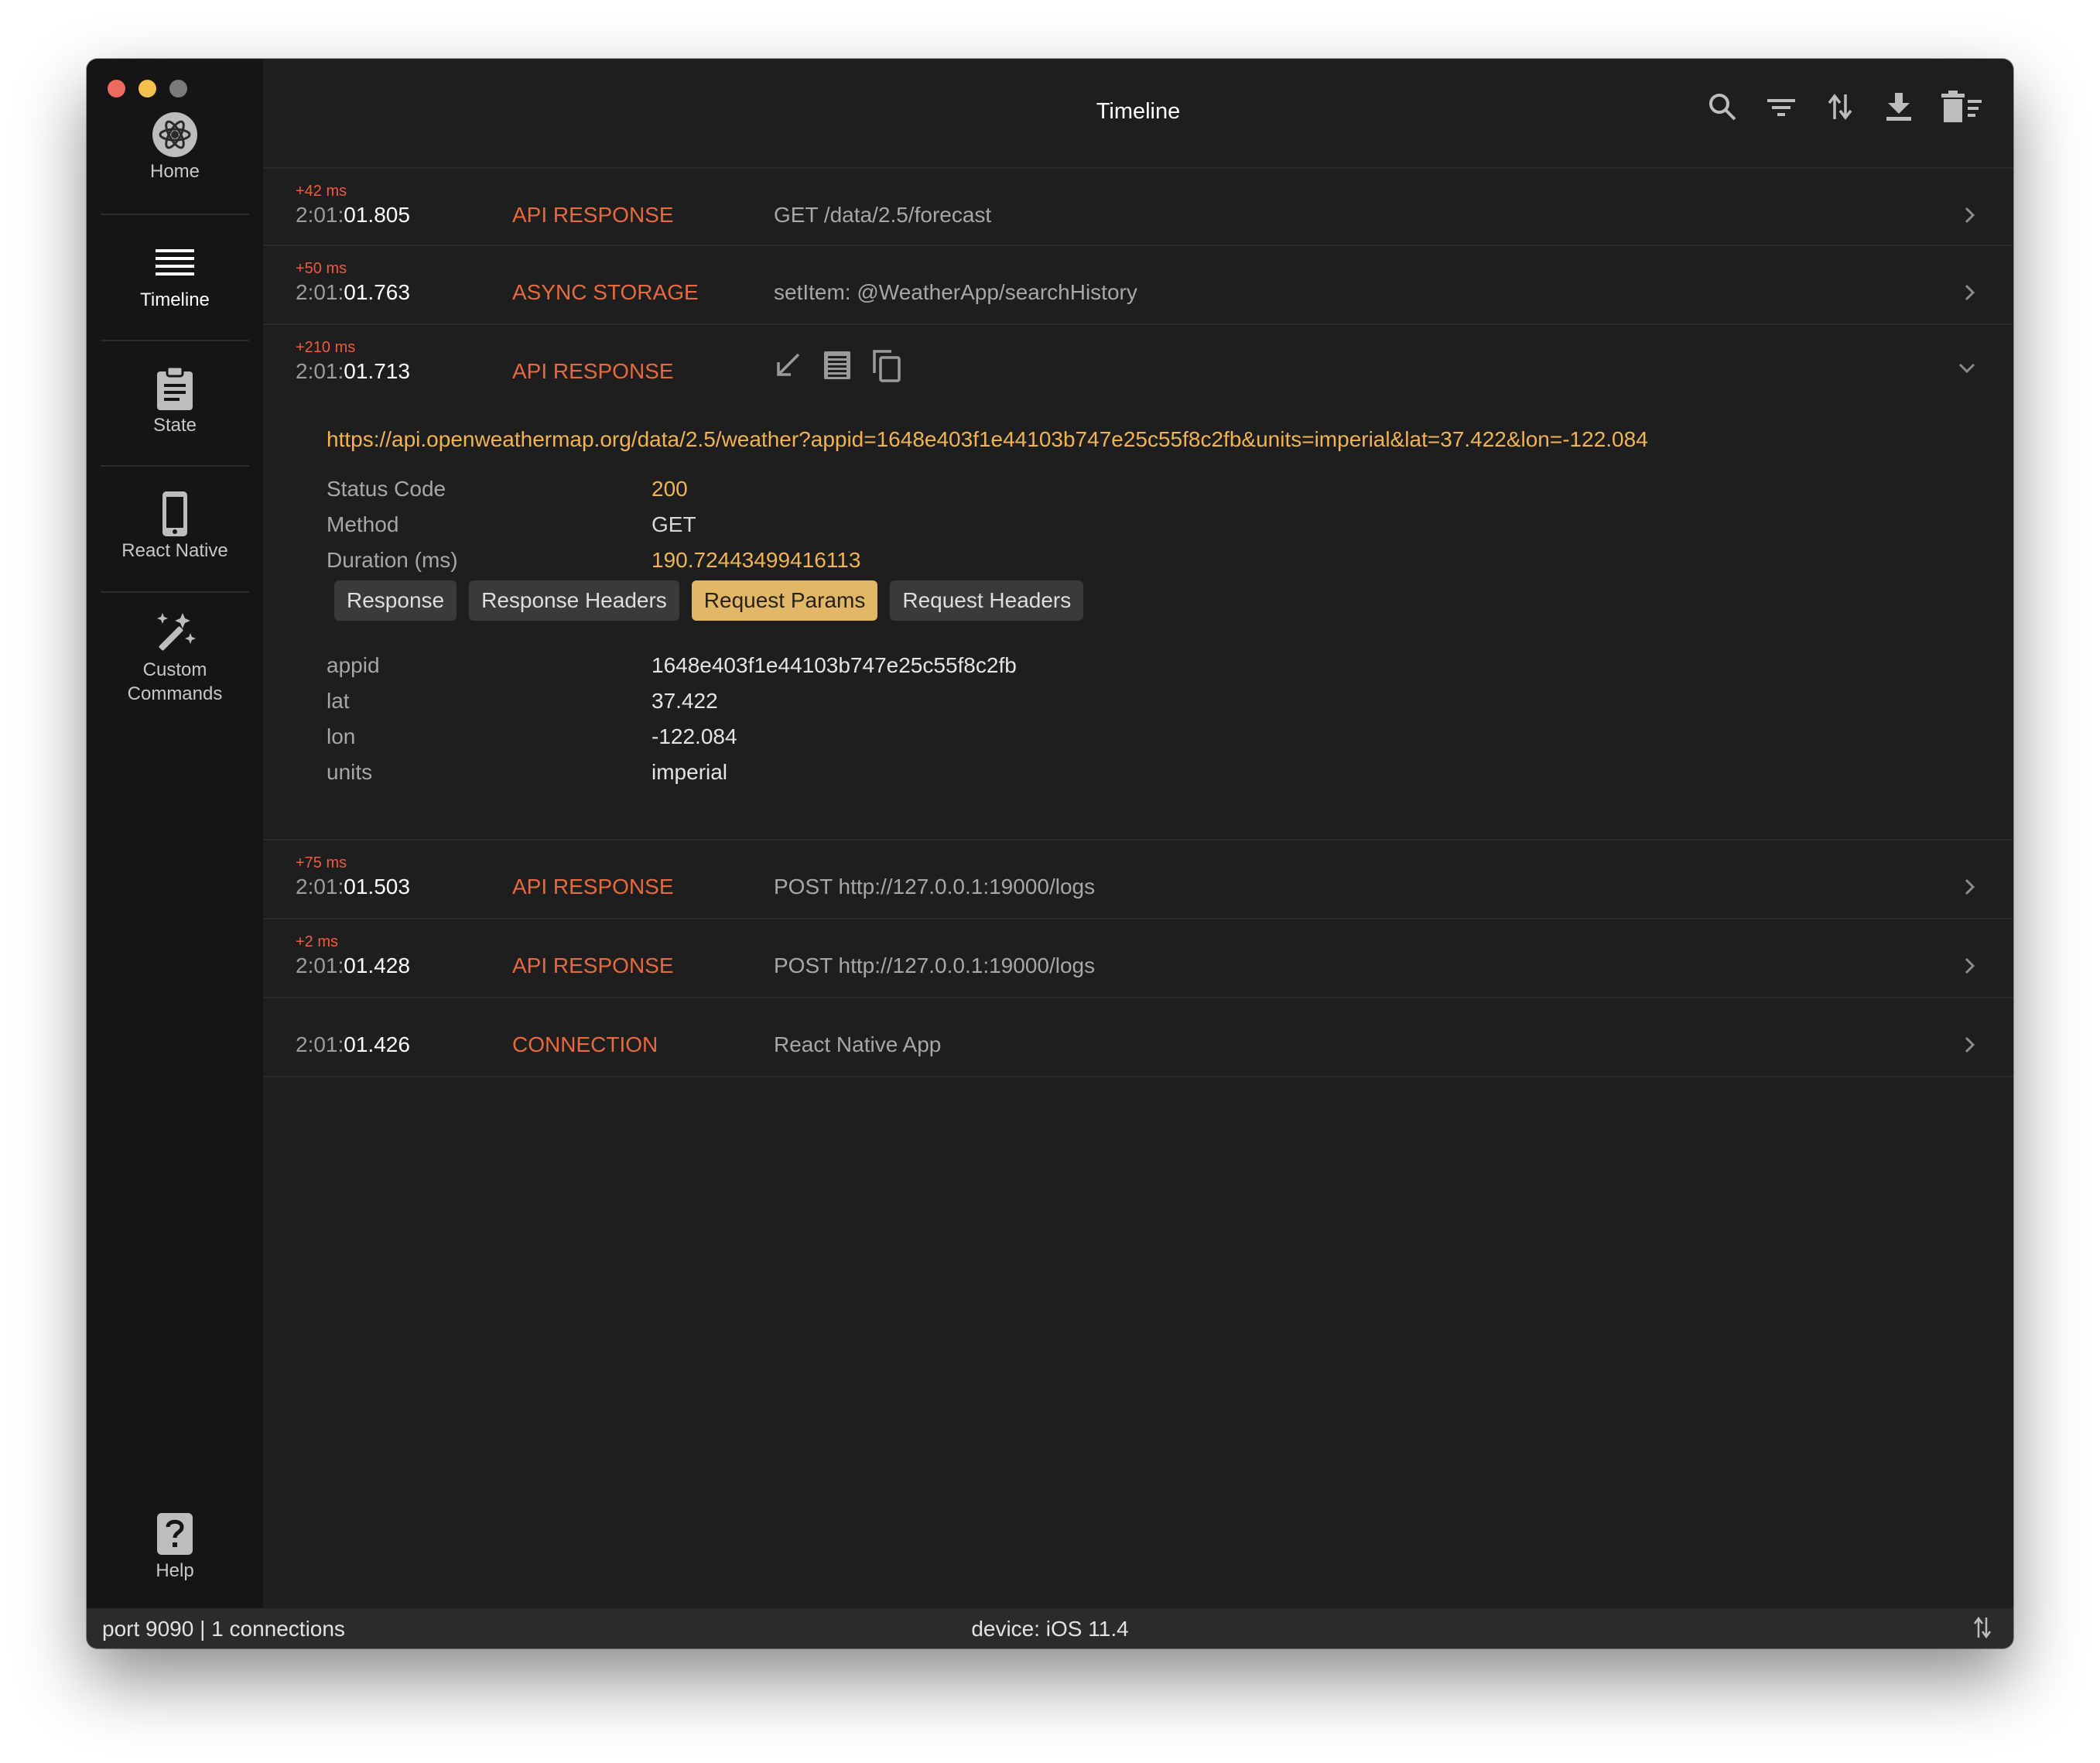 The height and width of the screenshot is (1763, 2100). What do you see at coordinates (338, 701) in the screenshot?
I see `param-key: lat` at bounding box center [338, 701].